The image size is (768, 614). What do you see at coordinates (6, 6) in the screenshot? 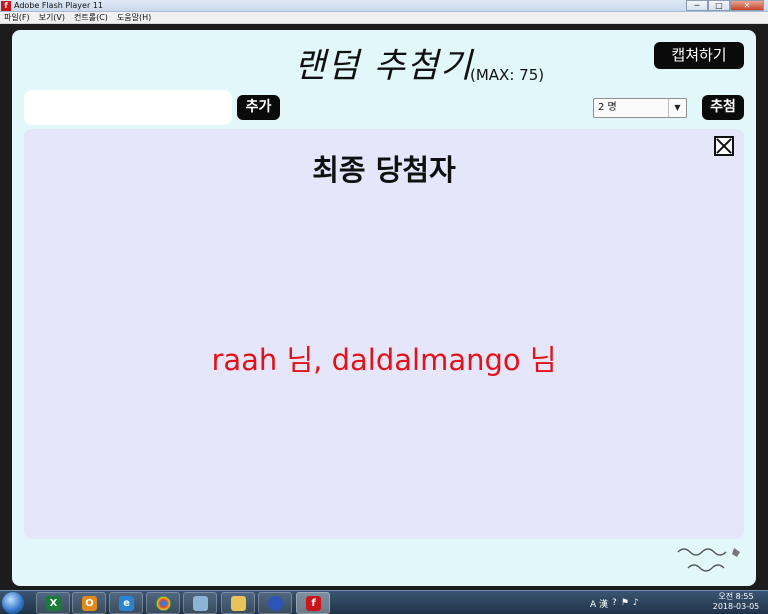
I see `flash-app-icon: f` at bounding box center [6, 6].